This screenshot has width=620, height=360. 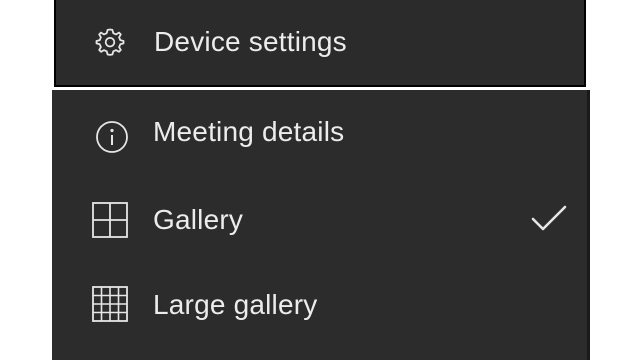 What do you see at coordinates (235, 304) in the screenshot?
I see `large-gallery-label: Large gallery` at bounding box center [235, 304].